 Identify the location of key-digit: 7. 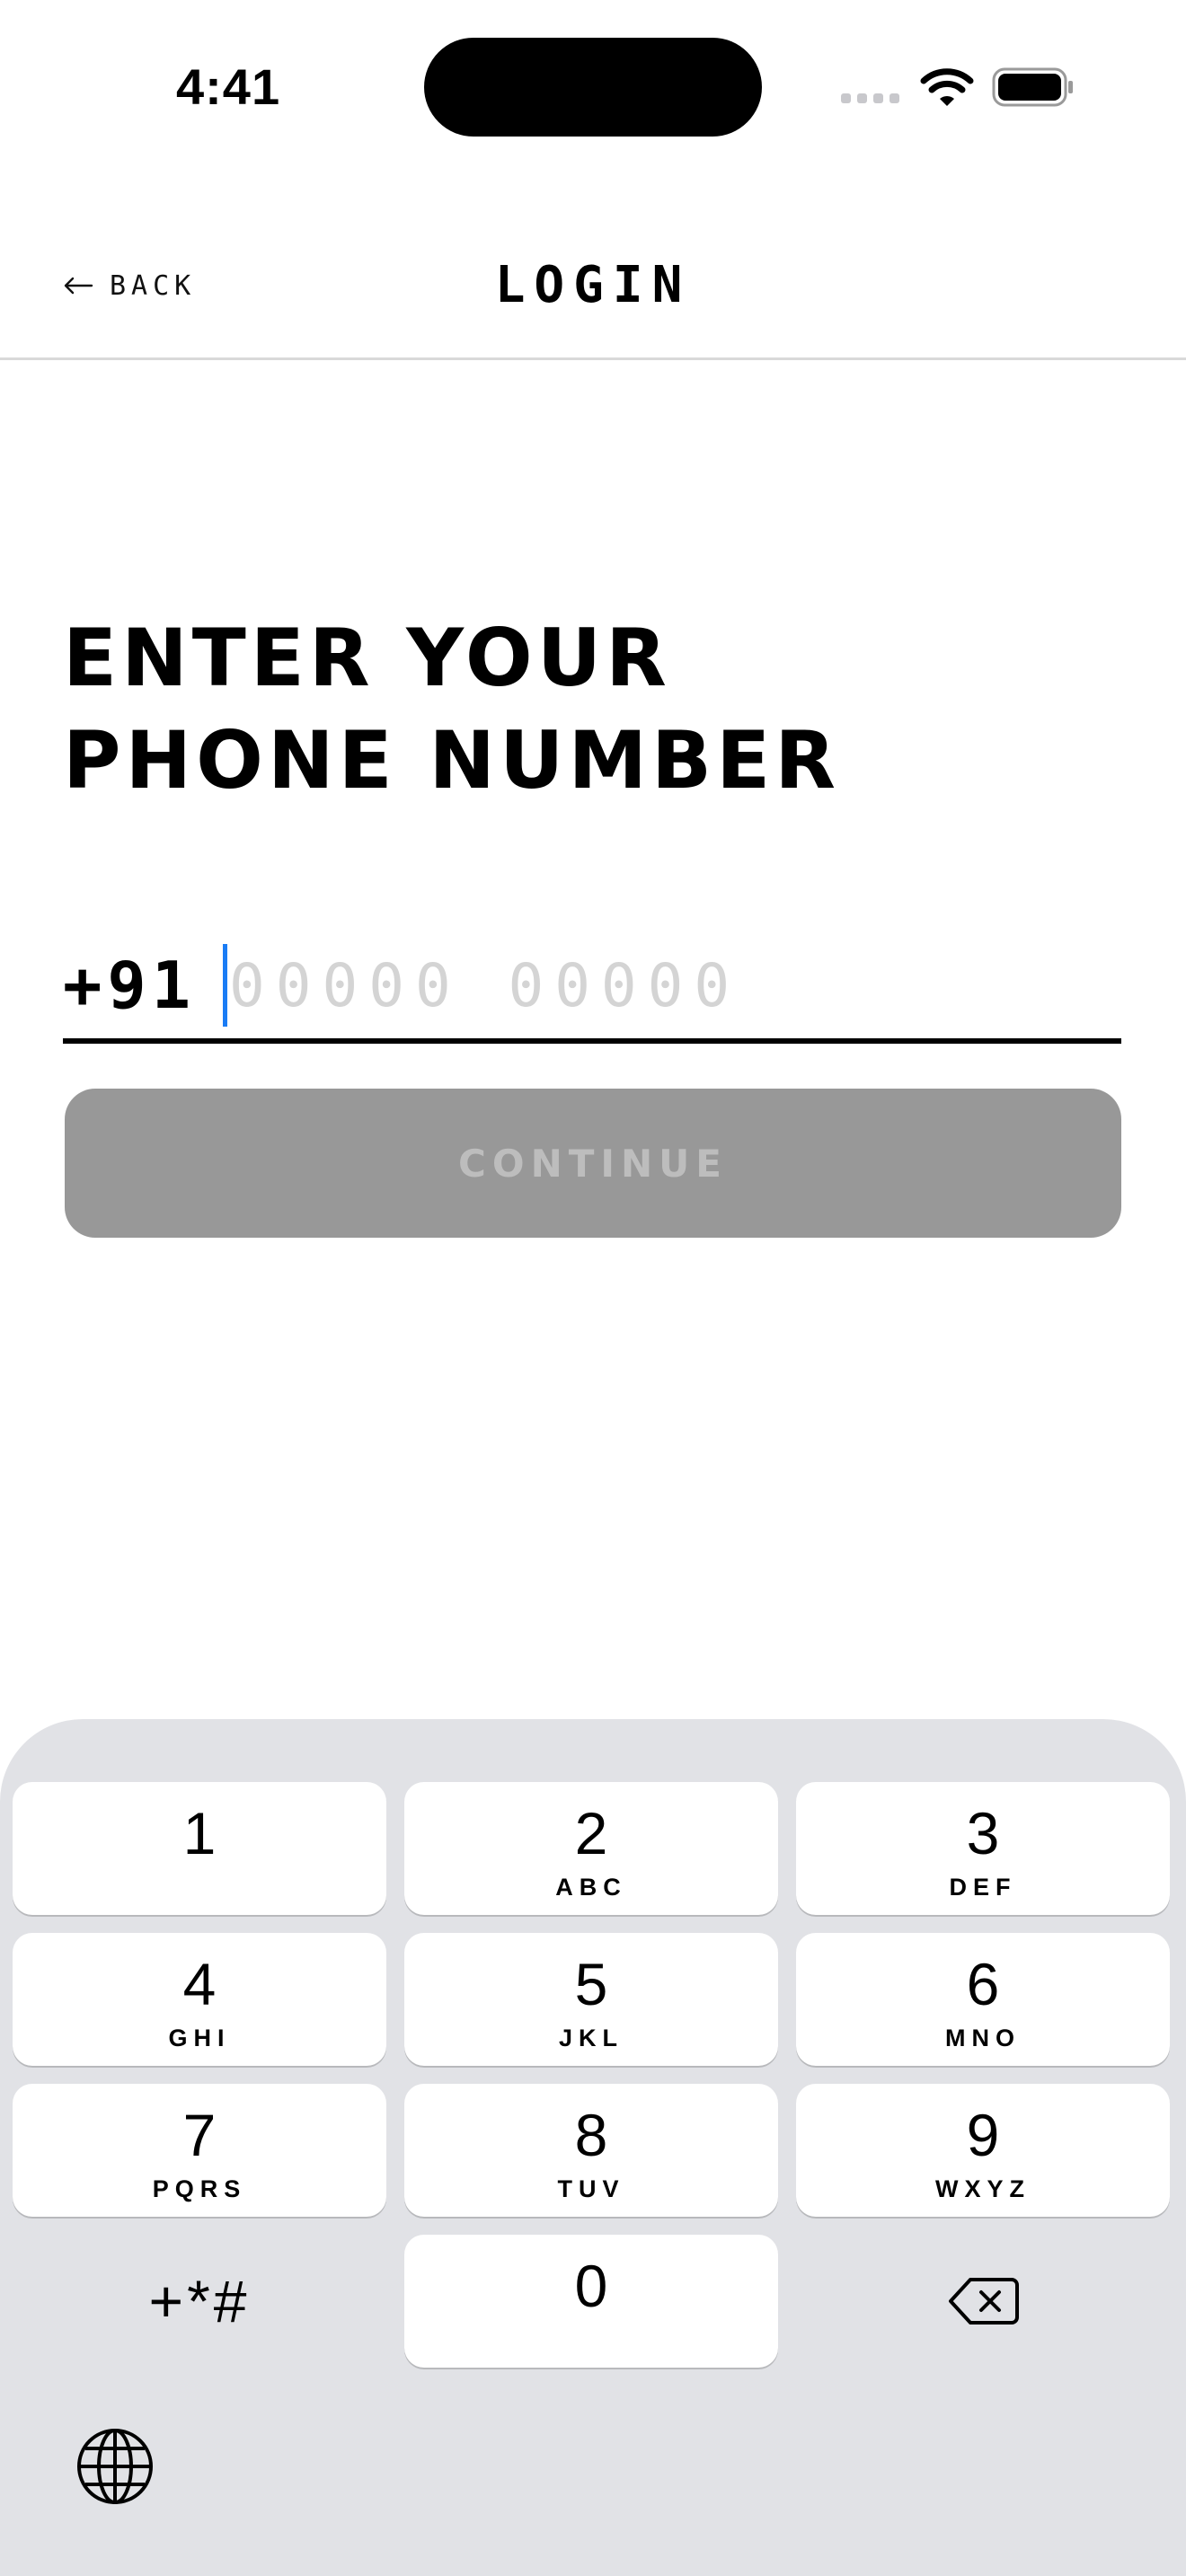
(199, 2135).